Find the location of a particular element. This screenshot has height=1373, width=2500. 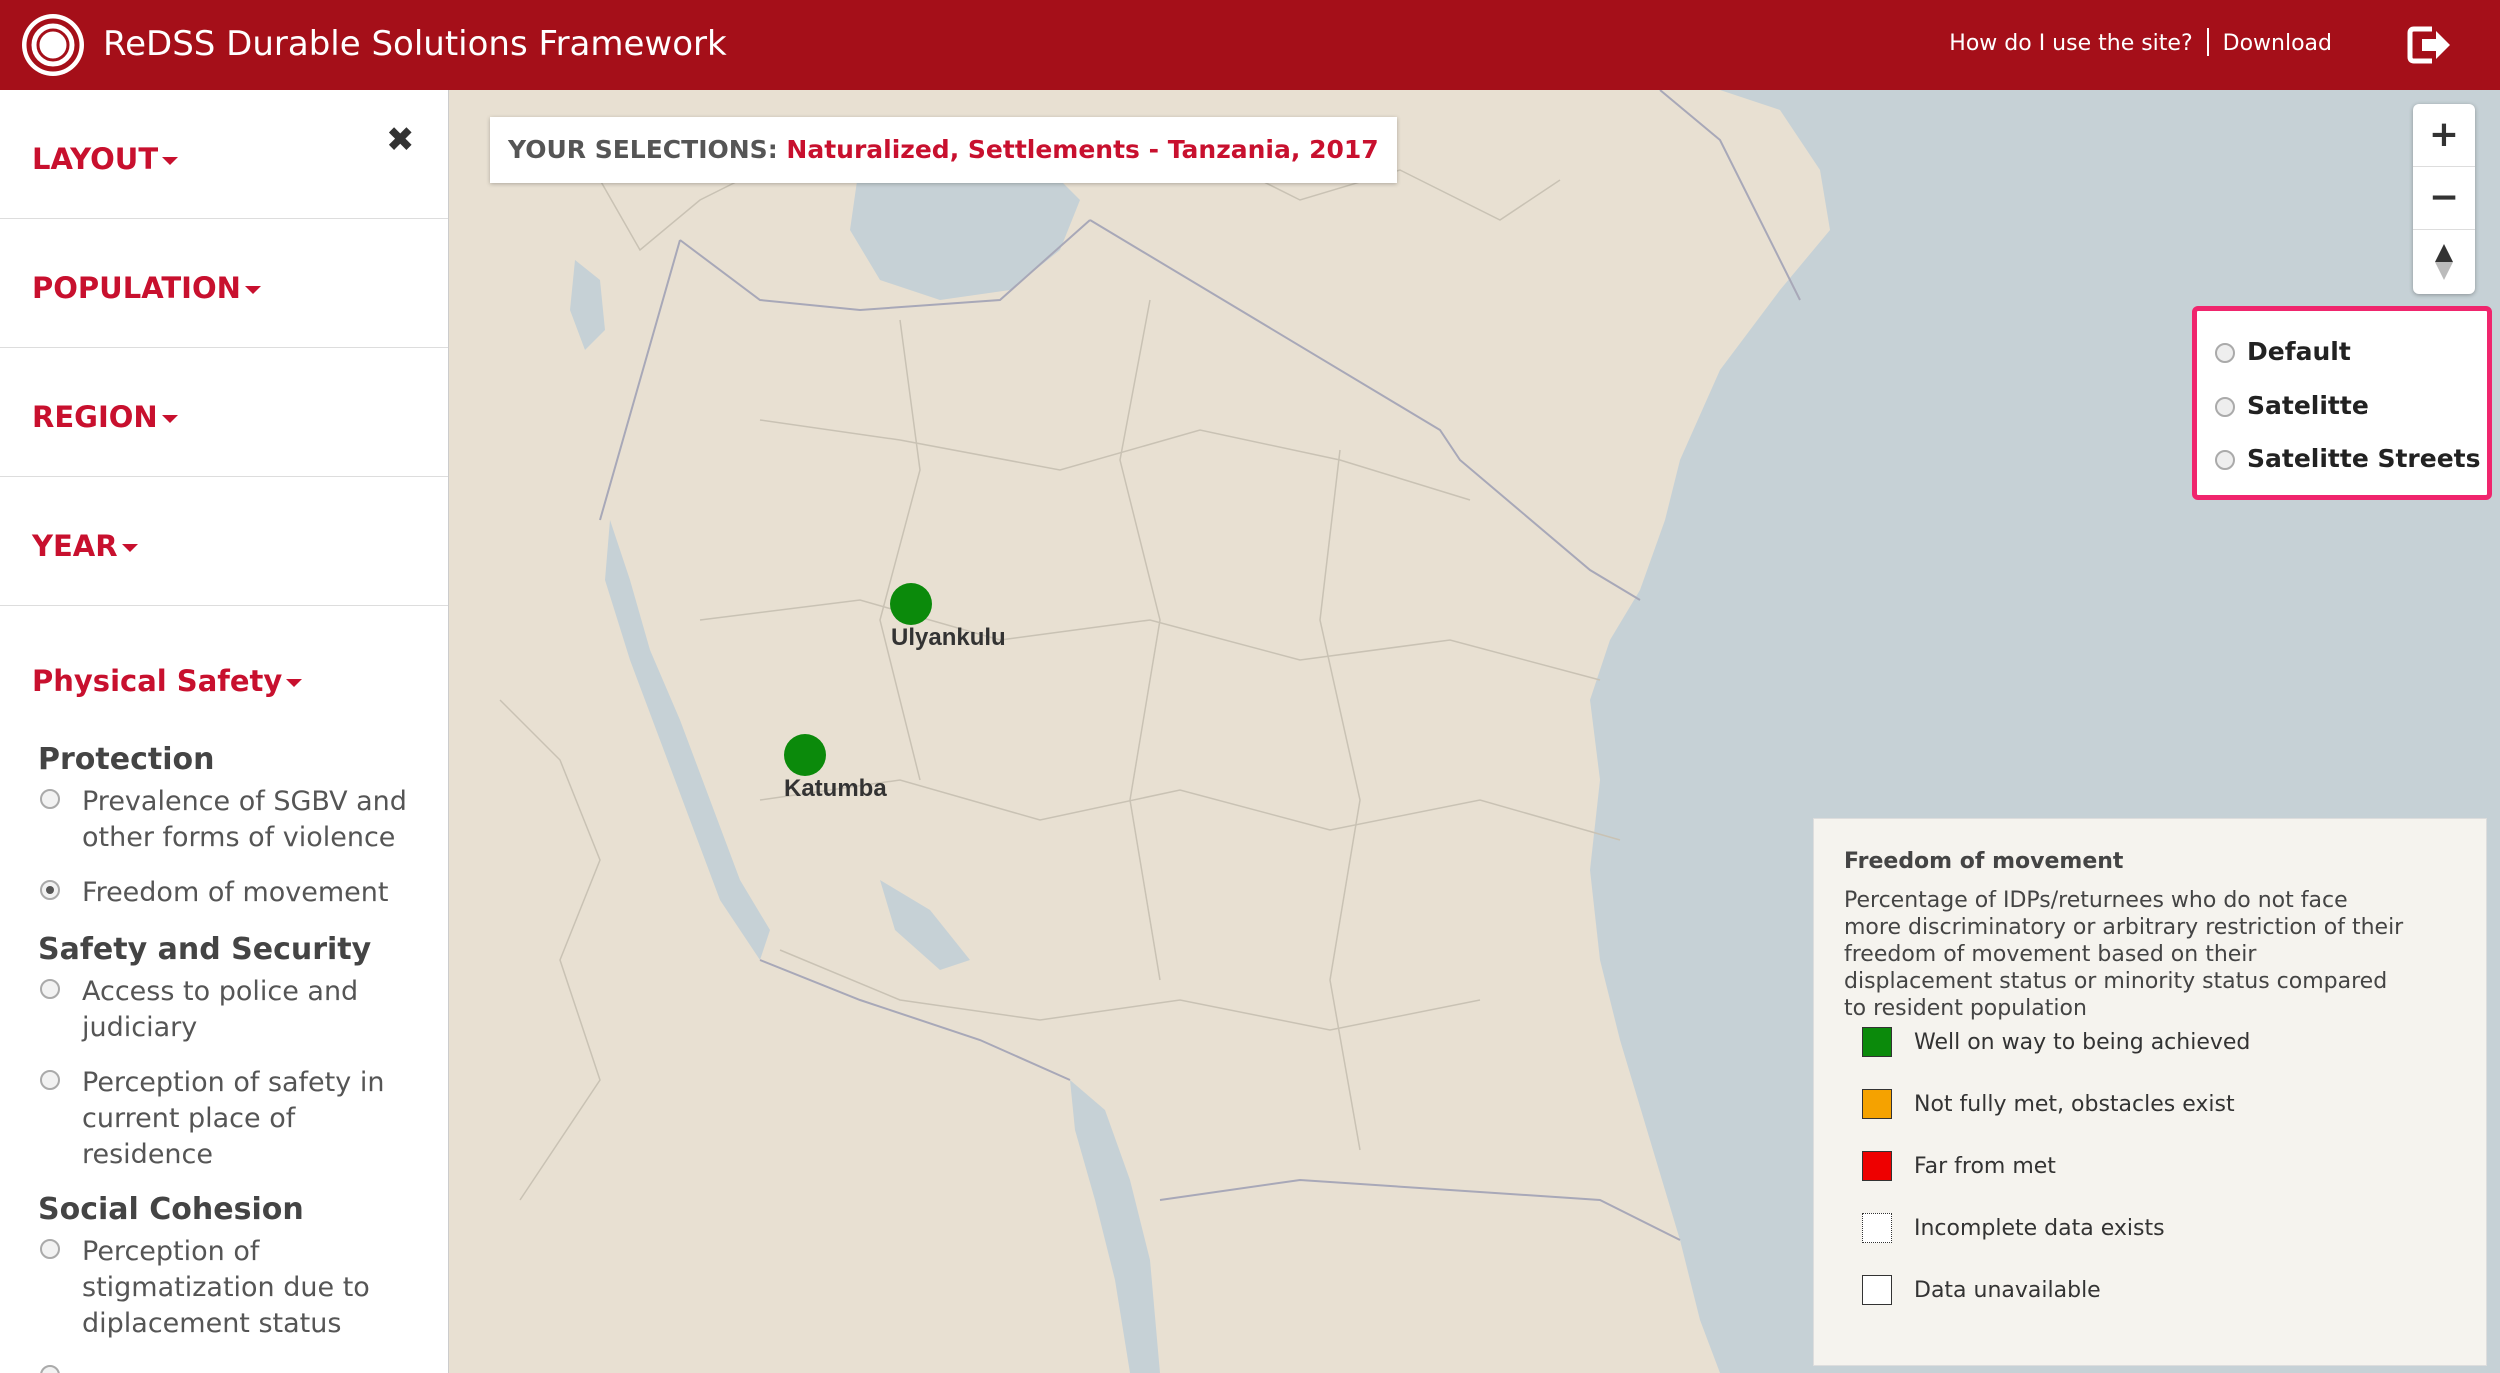

marker-ulyankulu is located at coordinates (911, 604).